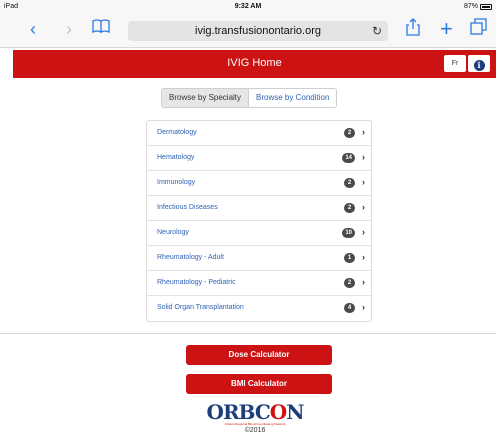  What do you see at coordinates (293, 98) in the screenshot?
I see `tab-browse-by-condition: Browse by Condition` at bounding box center [293, 98].